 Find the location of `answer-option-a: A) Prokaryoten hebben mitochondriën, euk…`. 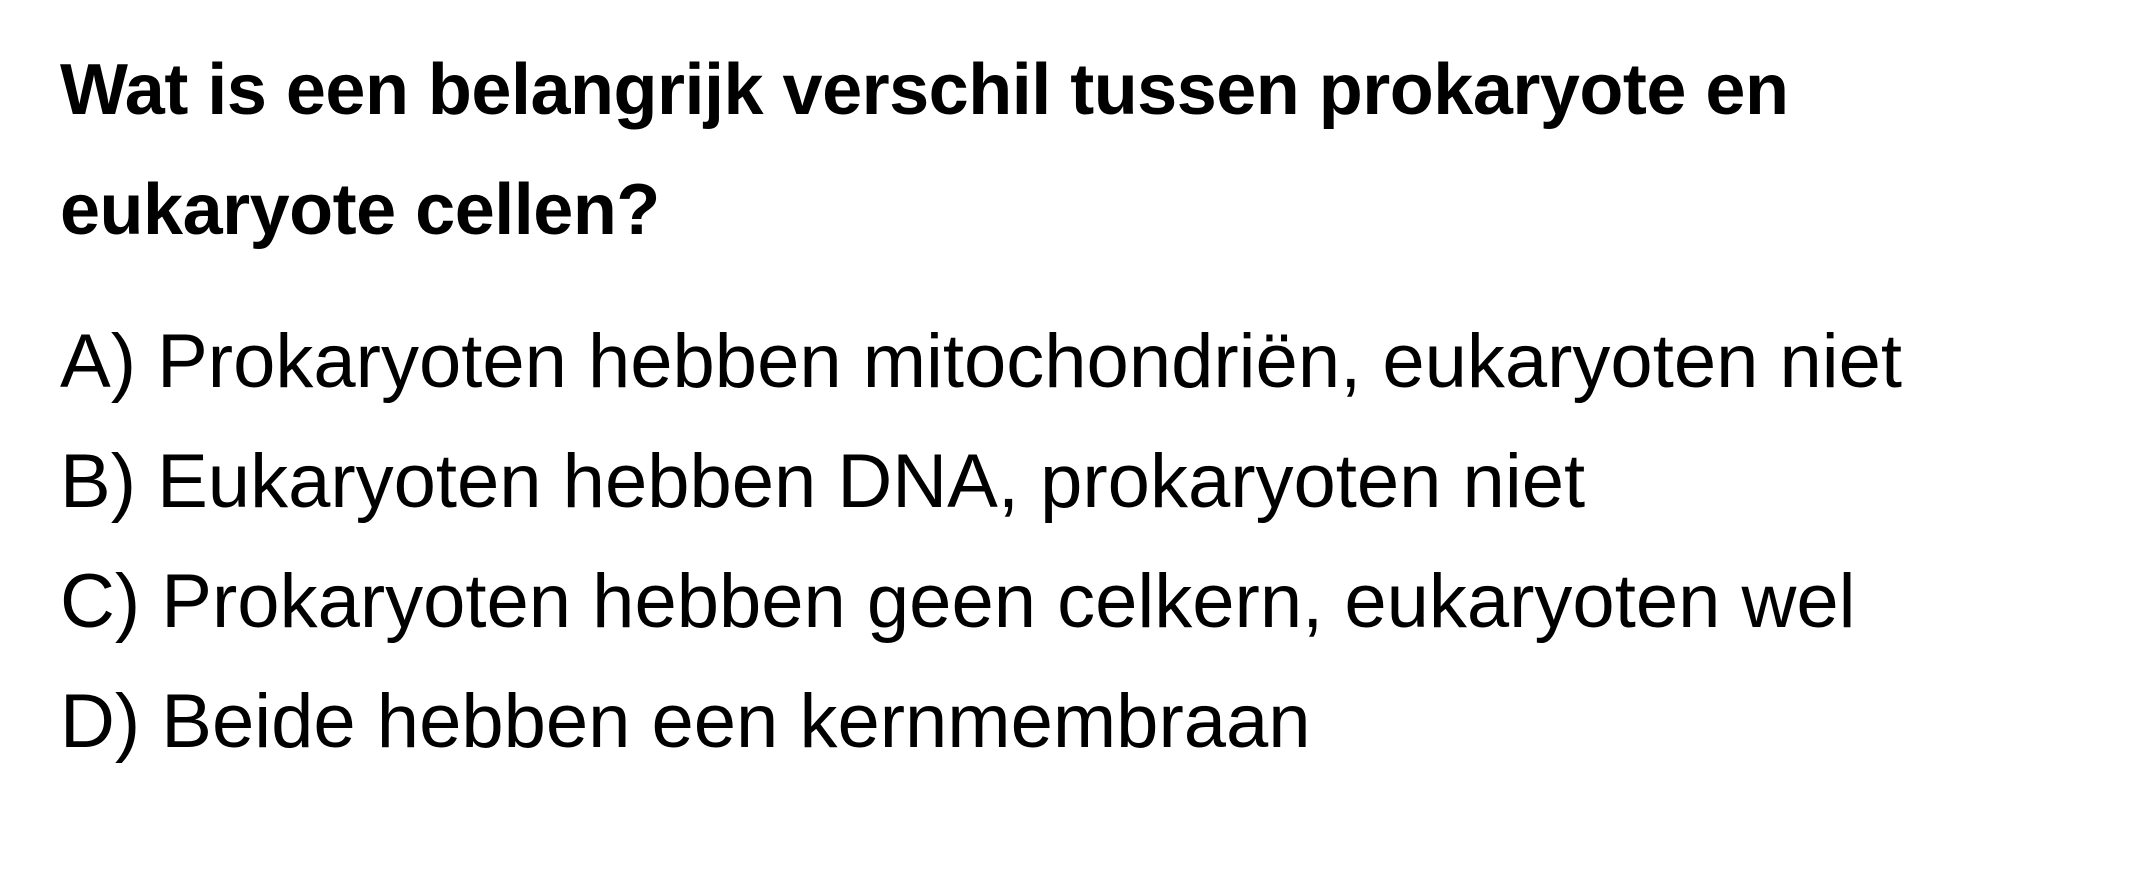

answer-option-a: A) Prokaryoten hebben mitochondriën, euk… is located at coordinates (981, 361).